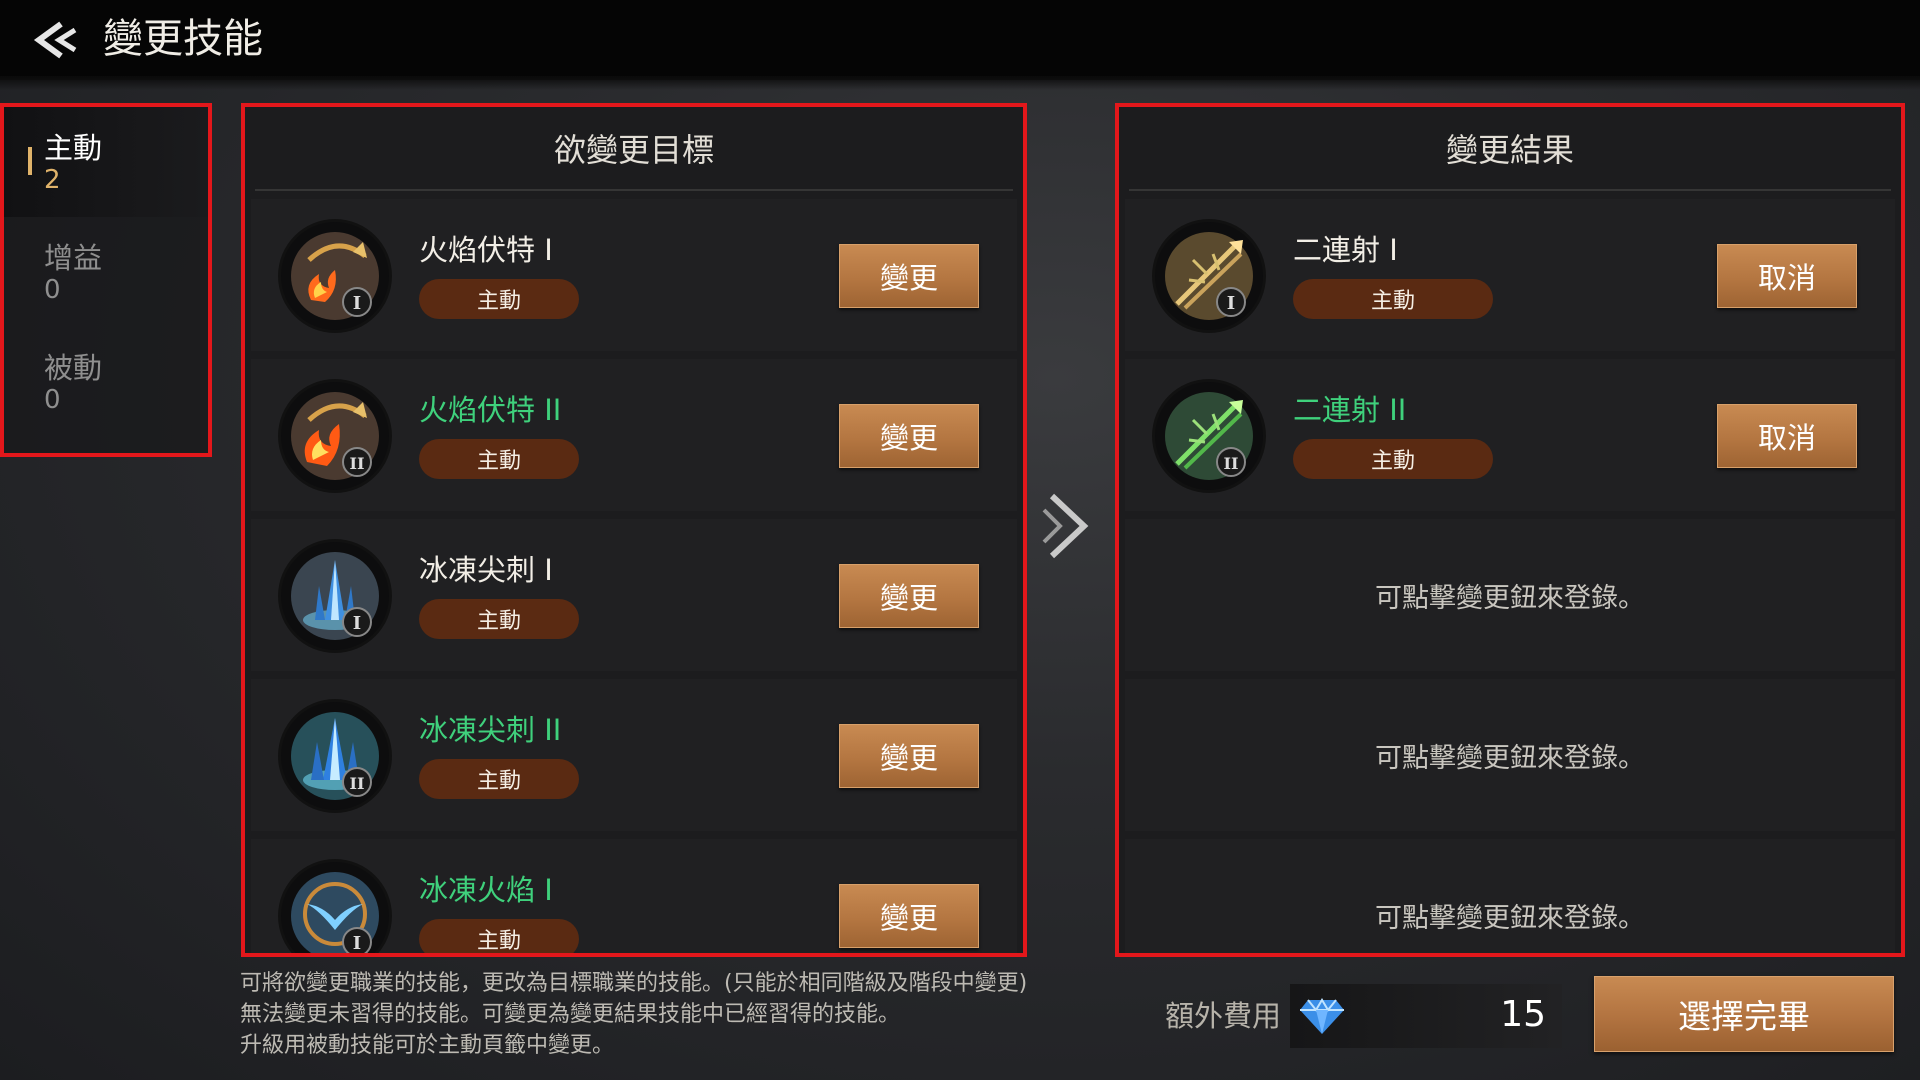  What do you see at coordinates (30, 161) in the screenshot?
I see `active-tab-marker` at bounding box center [30, 161].